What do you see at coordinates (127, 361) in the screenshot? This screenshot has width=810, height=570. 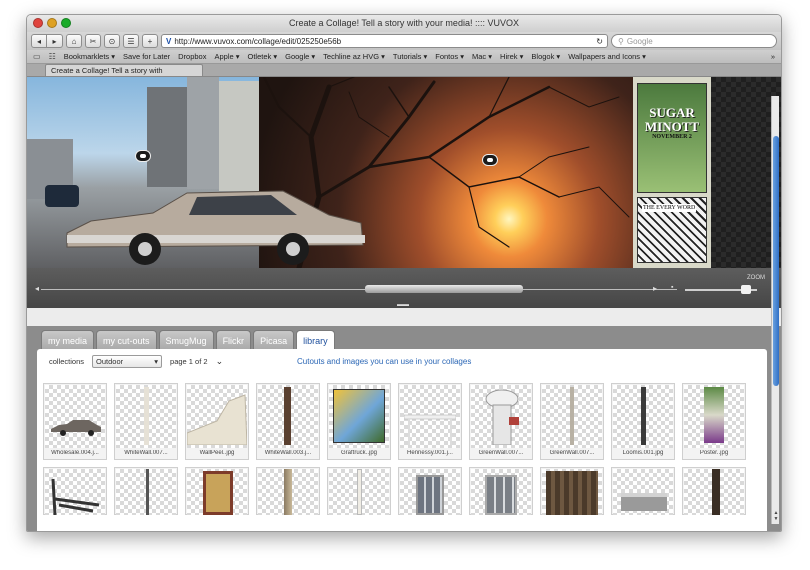 I see `collection-select: Outdoor ▾` at bounding box center [127, 361].